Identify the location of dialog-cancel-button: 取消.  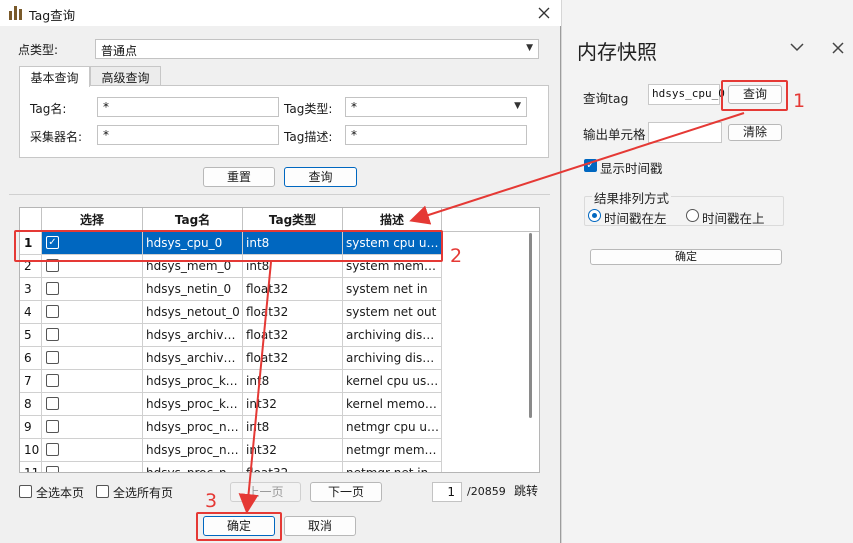
(320, 526).